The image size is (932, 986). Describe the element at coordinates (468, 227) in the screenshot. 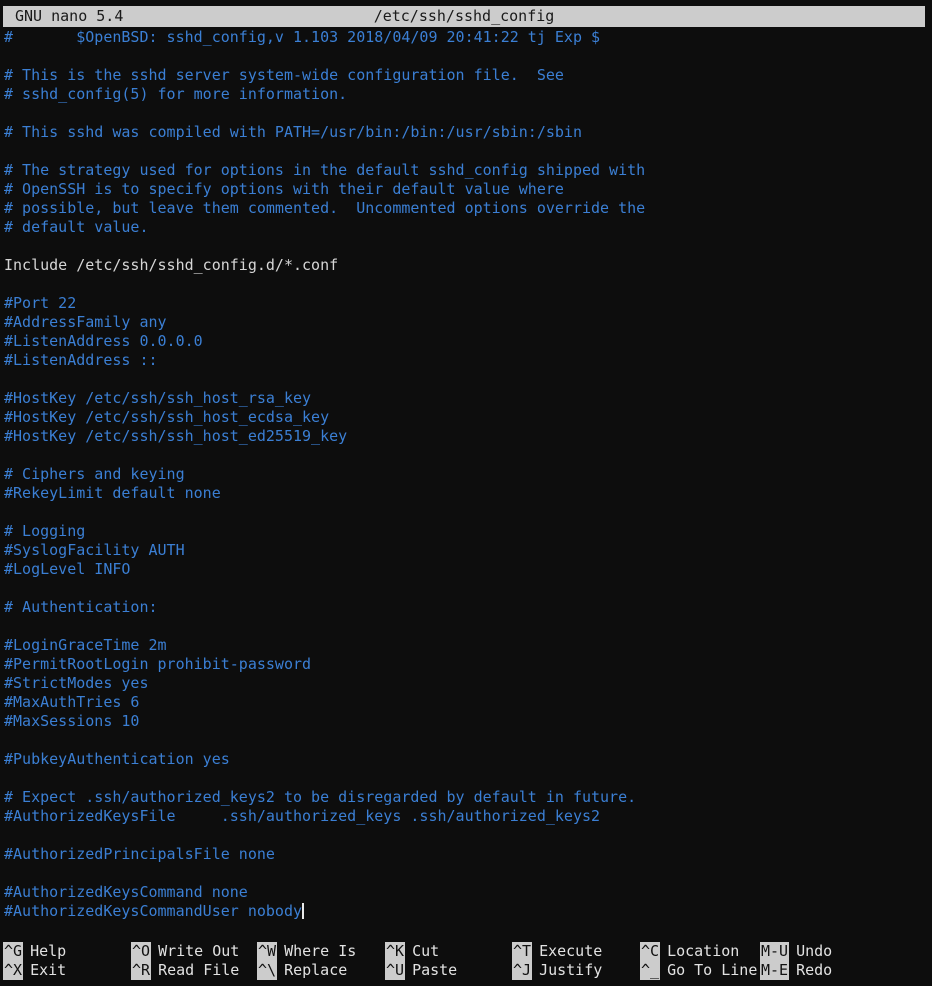

I see `editor-line: # default value.` at that location.